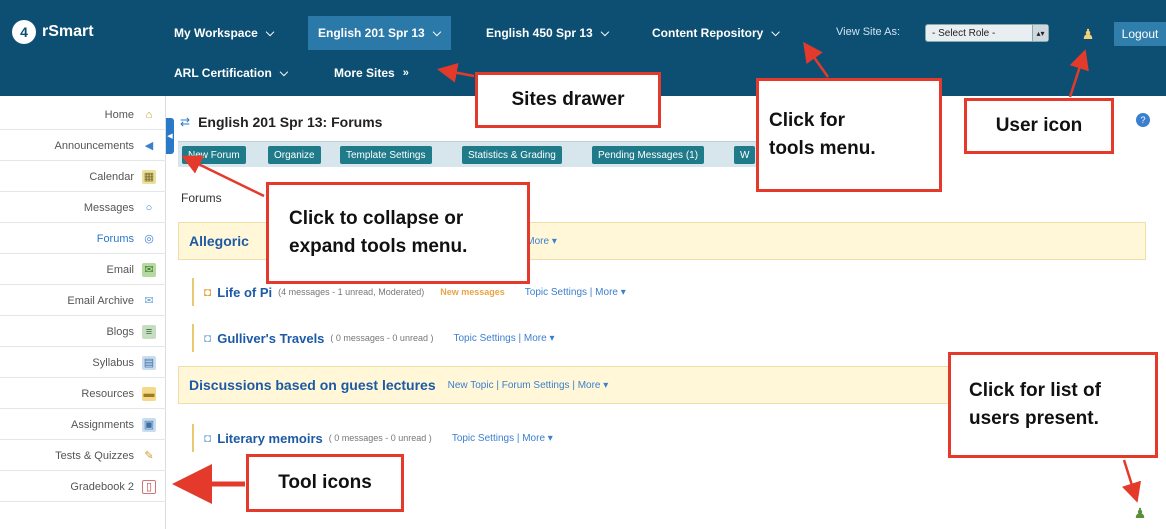  Describe the element at coordinates (108, 207) in the screenshot. I see `sidebar-item-label: Messages` at that location.